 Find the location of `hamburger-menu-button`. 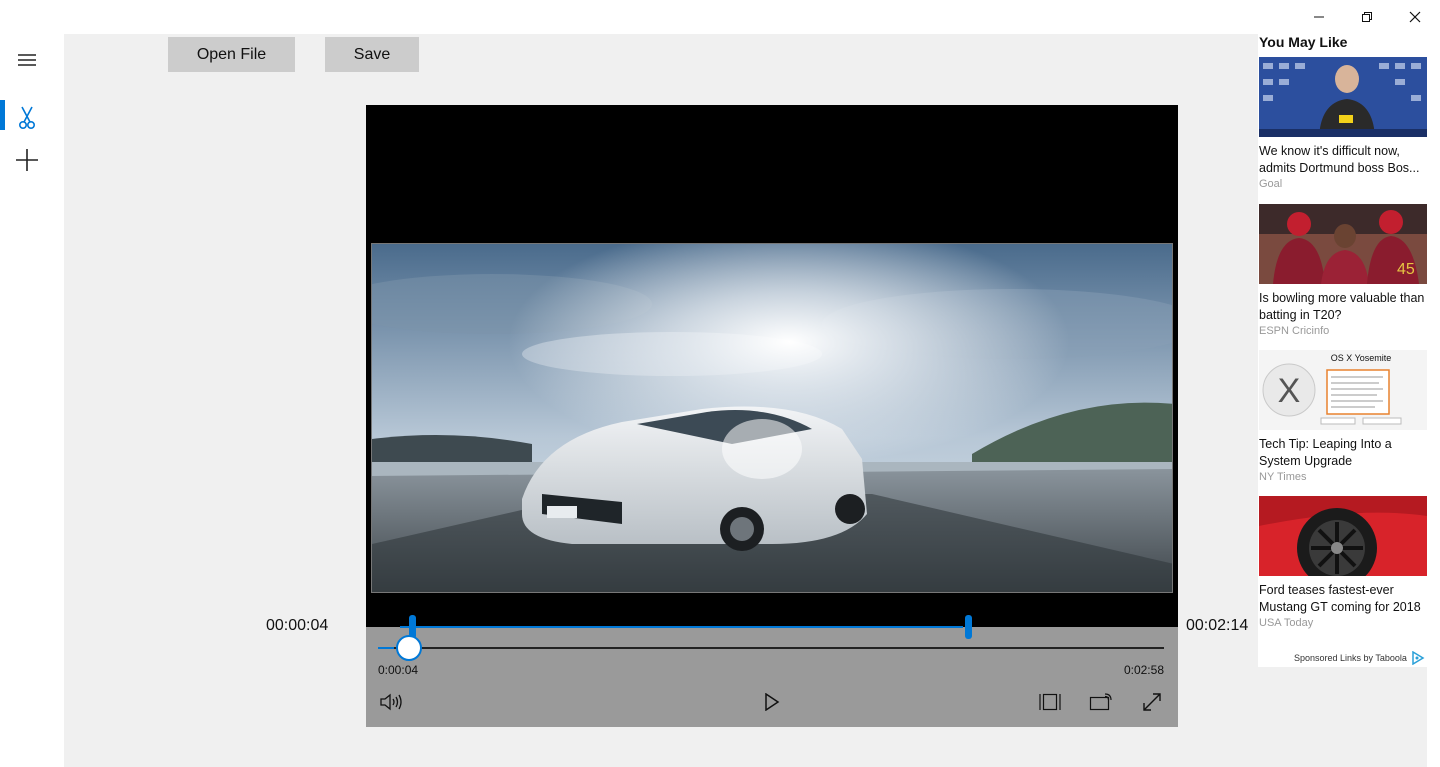

hamburger-menu-button is located at coordinates (27, 60).